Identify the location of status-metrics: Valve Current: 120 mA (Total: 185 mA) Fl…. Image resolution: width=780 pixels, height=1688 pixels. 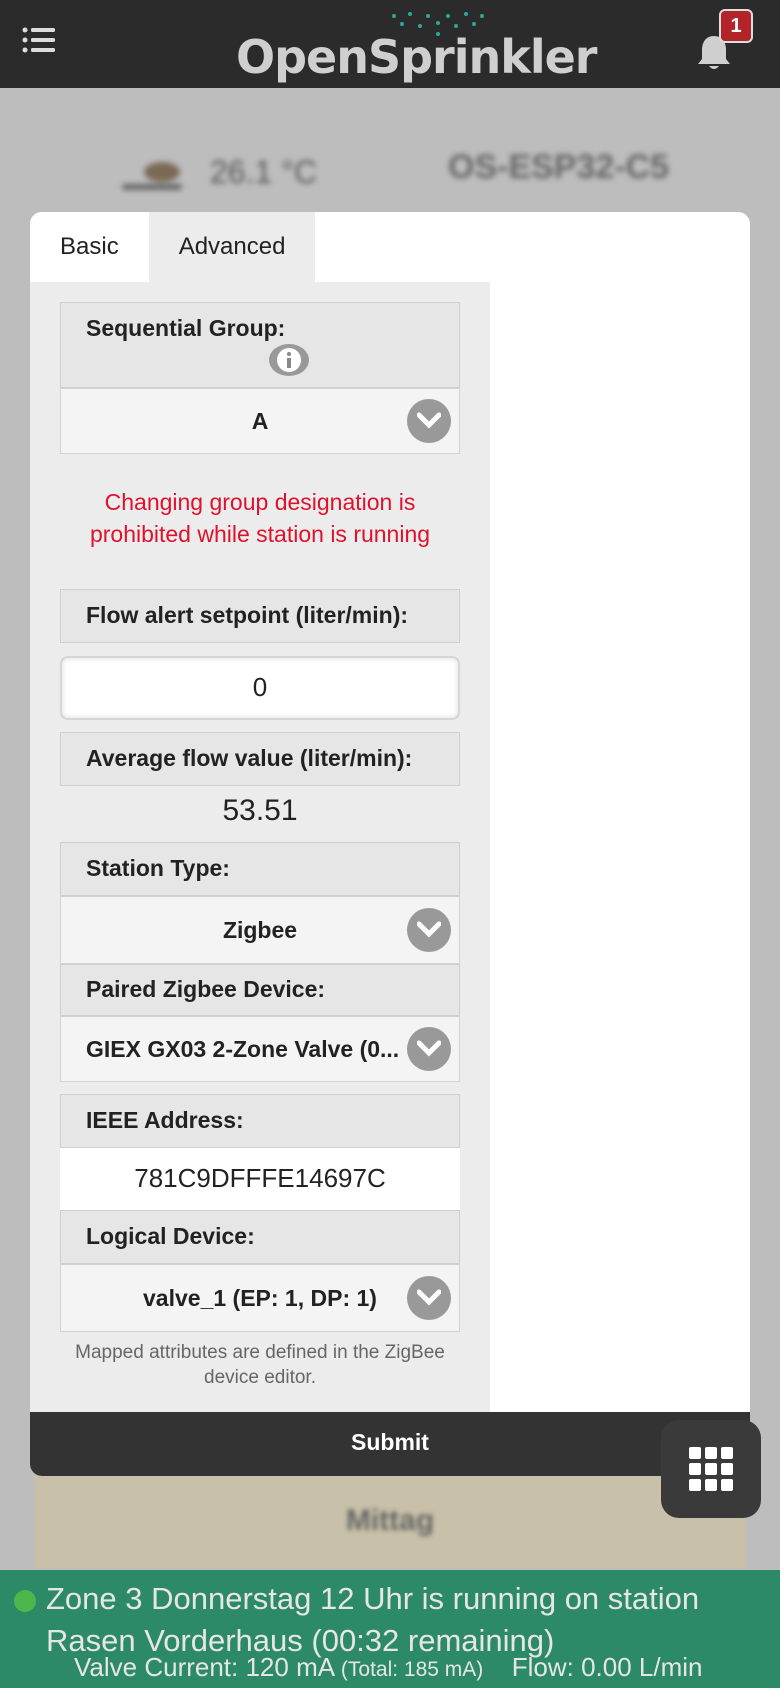
(388, 1667).